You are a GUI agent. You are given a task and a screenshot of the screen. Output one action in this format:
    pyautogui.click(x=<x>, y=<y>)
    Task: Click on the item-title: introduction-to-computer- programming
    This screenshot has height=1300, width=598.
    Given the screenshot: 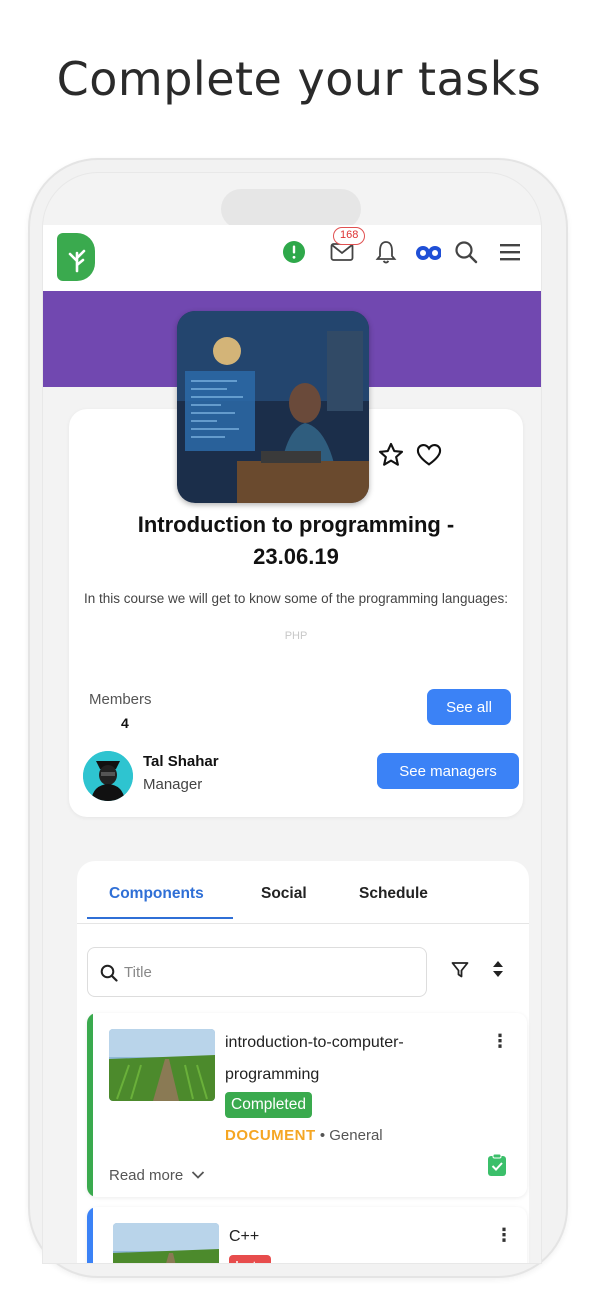 What is the action you would take?
    pyautogui.click(x=350, y=1059)
    